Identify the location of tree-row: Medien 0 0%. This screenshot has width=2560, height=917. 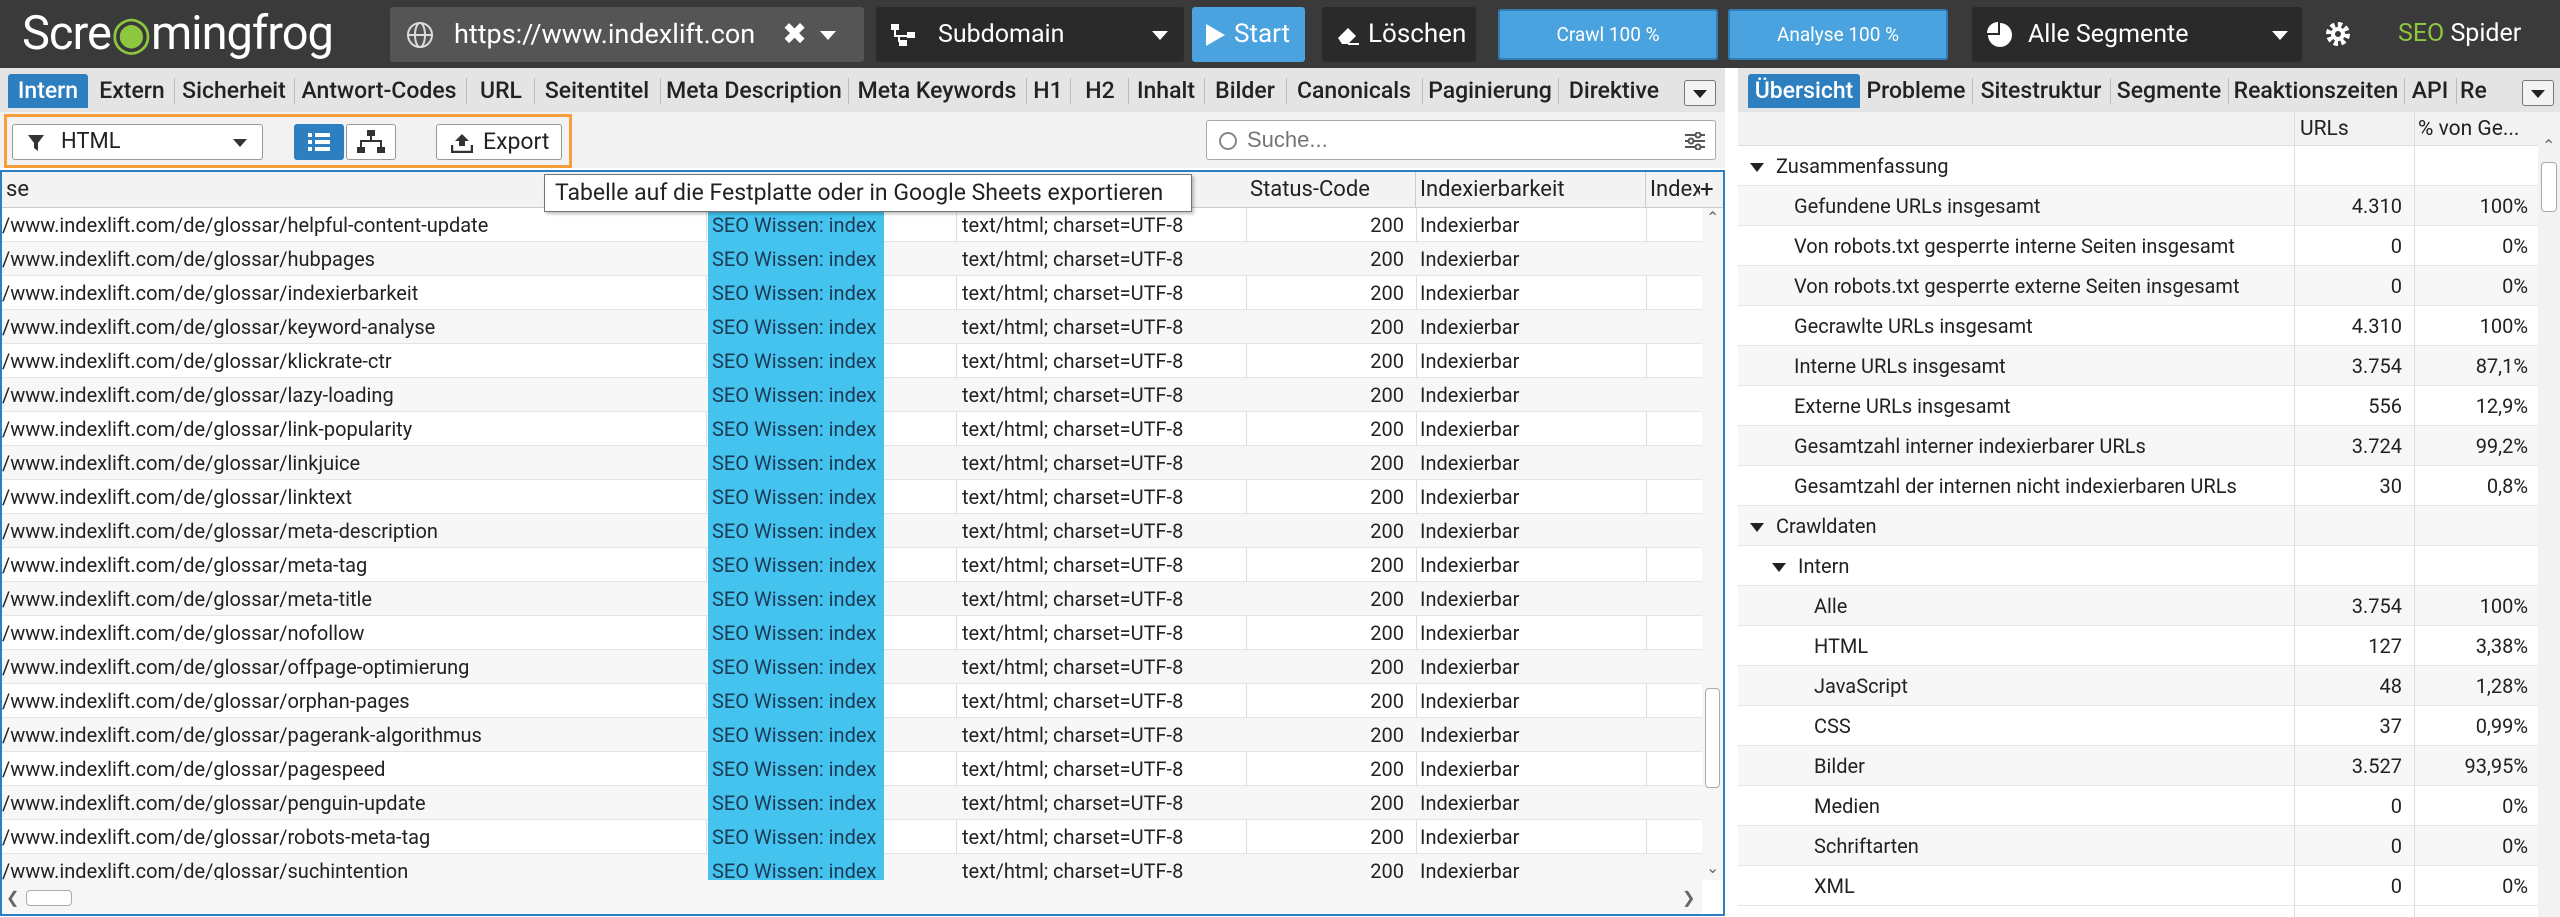
(2138, 806).